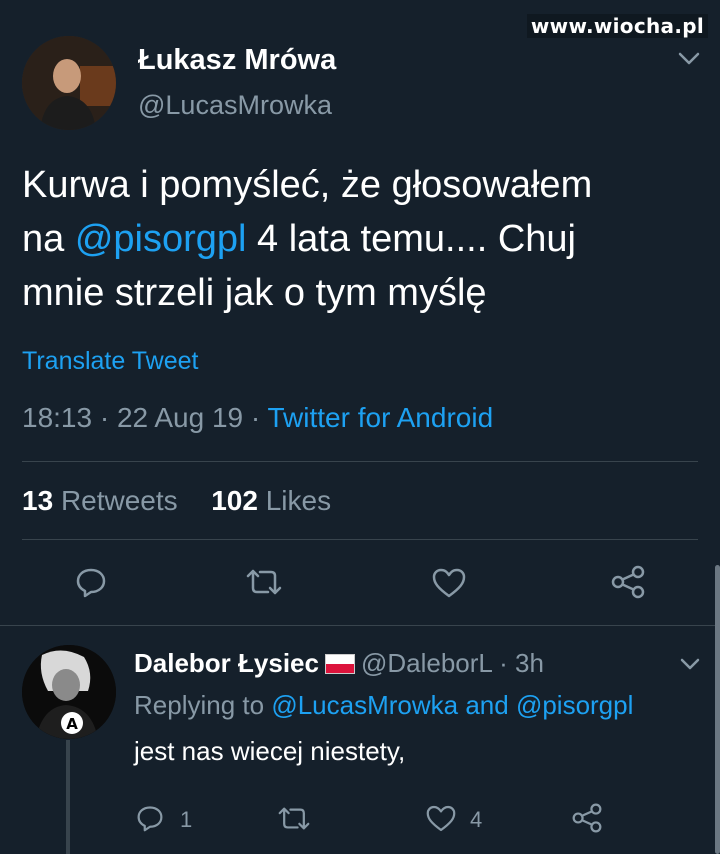 The image size is (720, 854). Describe the element at coordinates (186, 819) in the screenshot. I see `reply-count: 1` at that location.